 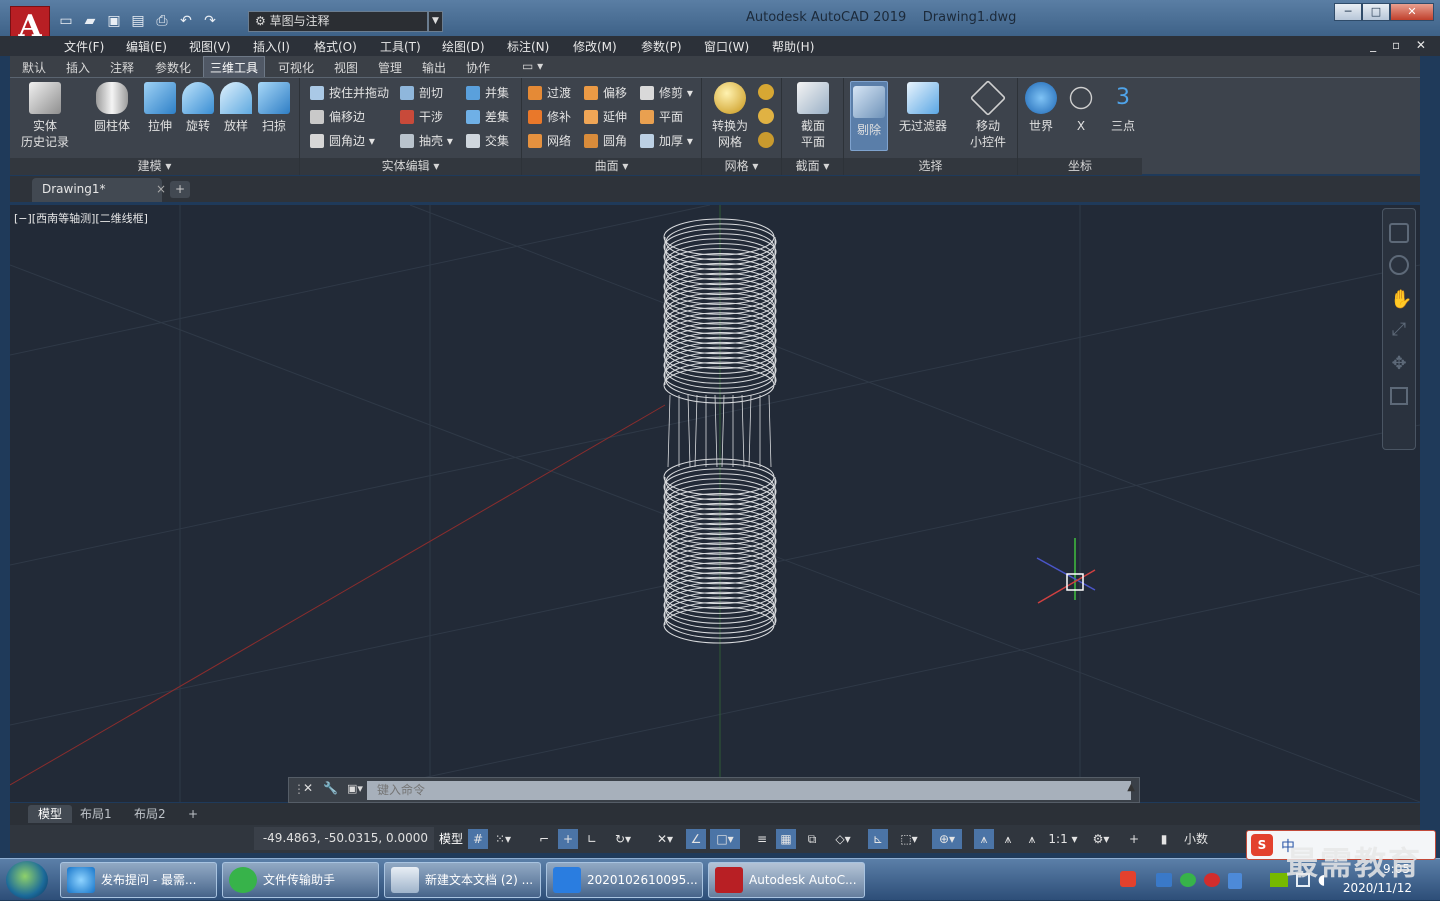 What do you see at coordinates (1399, 265) in the screenshot?
I see `orbit-icon` at bounding box center [1399, 265].